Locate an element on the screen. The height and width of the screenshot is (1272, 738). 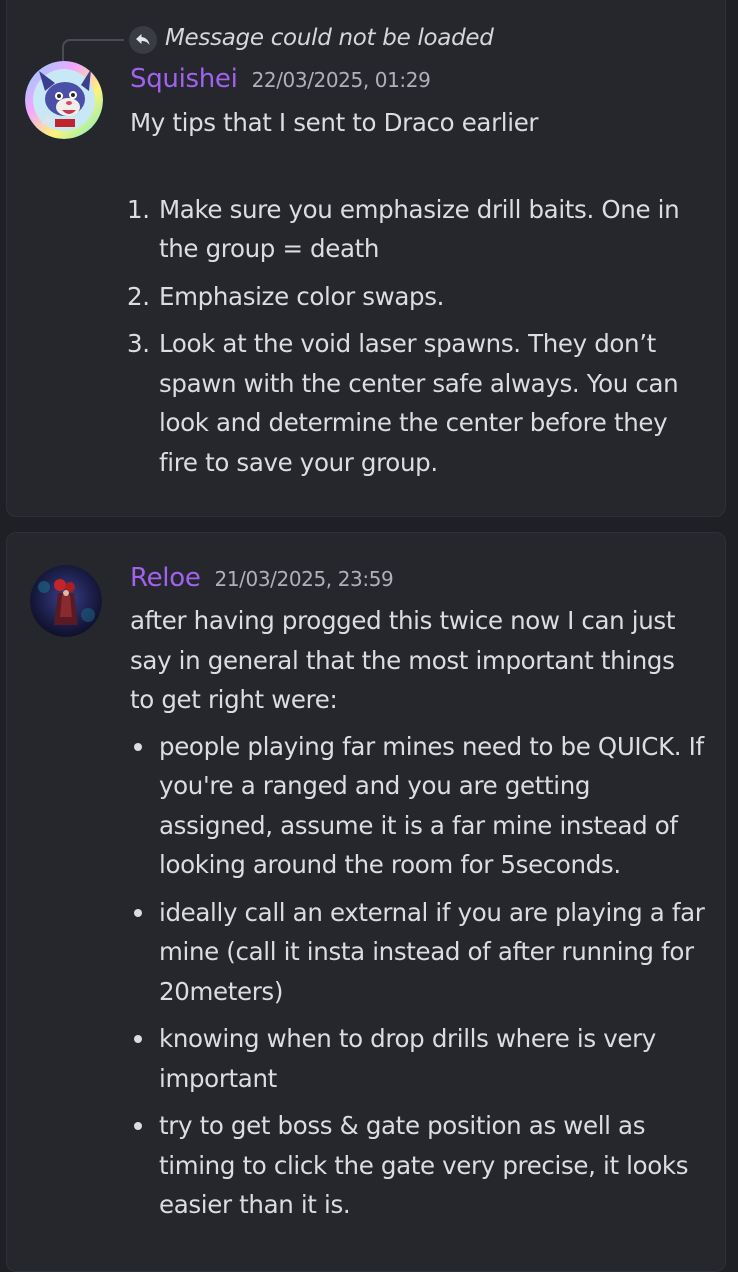
message-header: Squishei 22/03/2025, 01:29 is located at coordinates (280, 79).